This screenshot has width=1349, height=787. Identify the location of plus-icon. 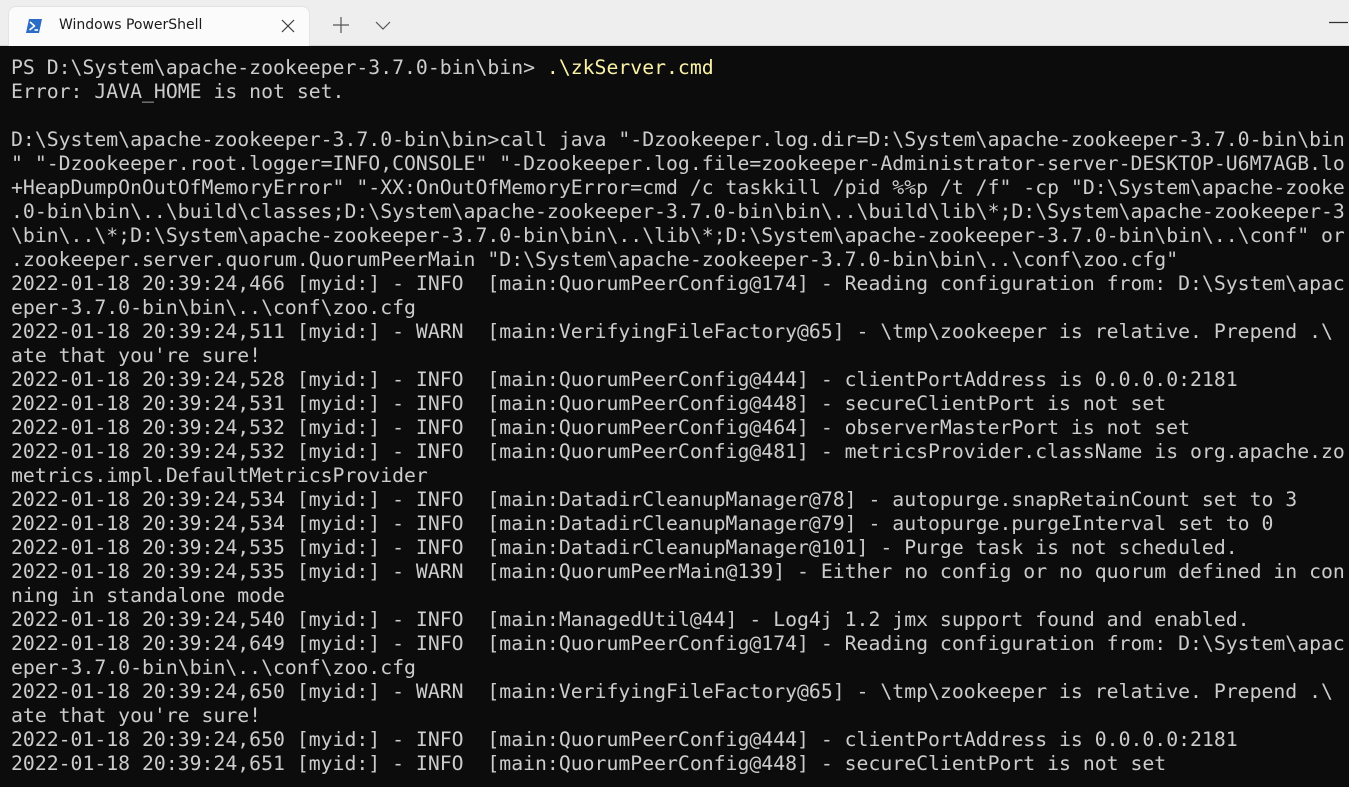
(341, 25).